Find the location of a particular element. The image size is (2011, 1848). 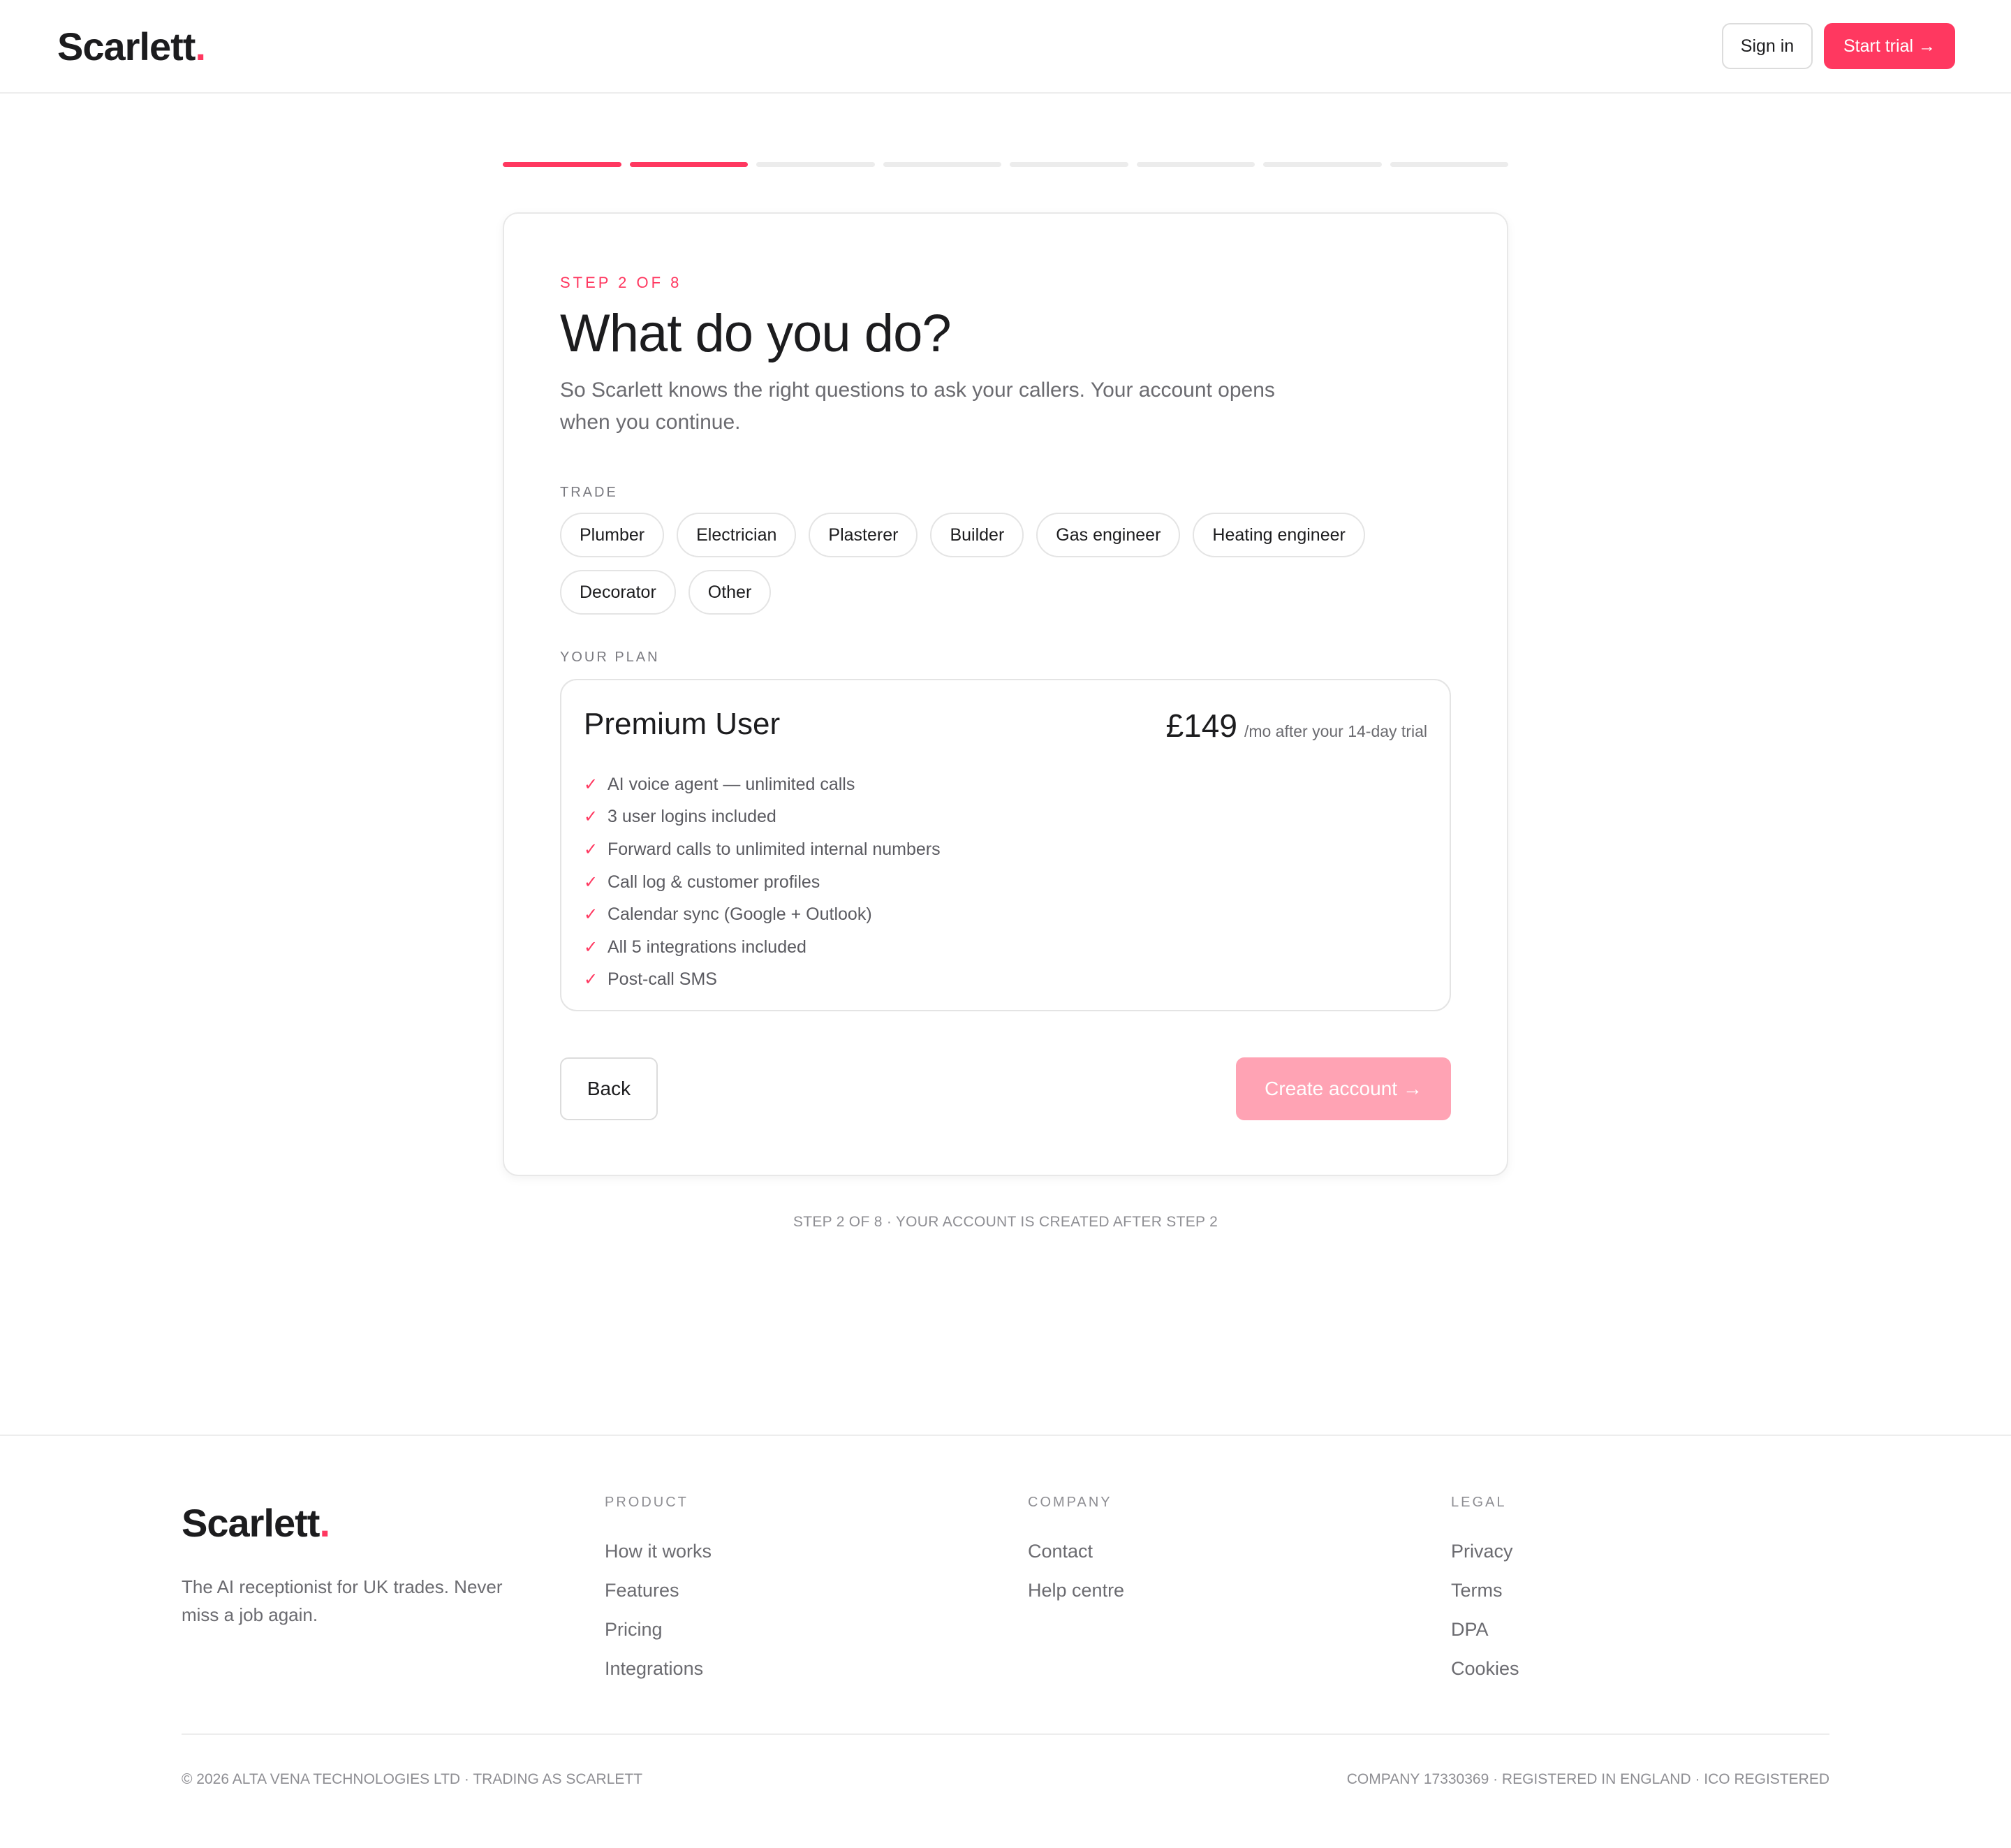

create-account-button: Create account → is located at coordinates (1343, 1088).